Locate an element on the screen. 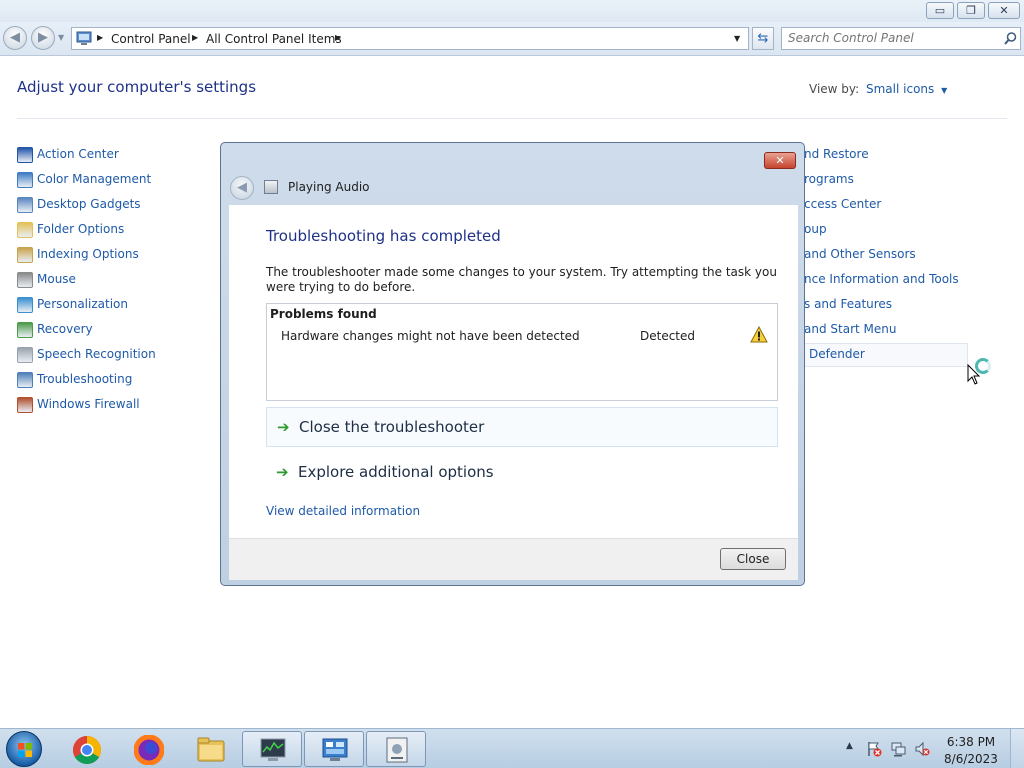  dialog-heading: Troubleshooting has completed is located at coordinates (383, 236).